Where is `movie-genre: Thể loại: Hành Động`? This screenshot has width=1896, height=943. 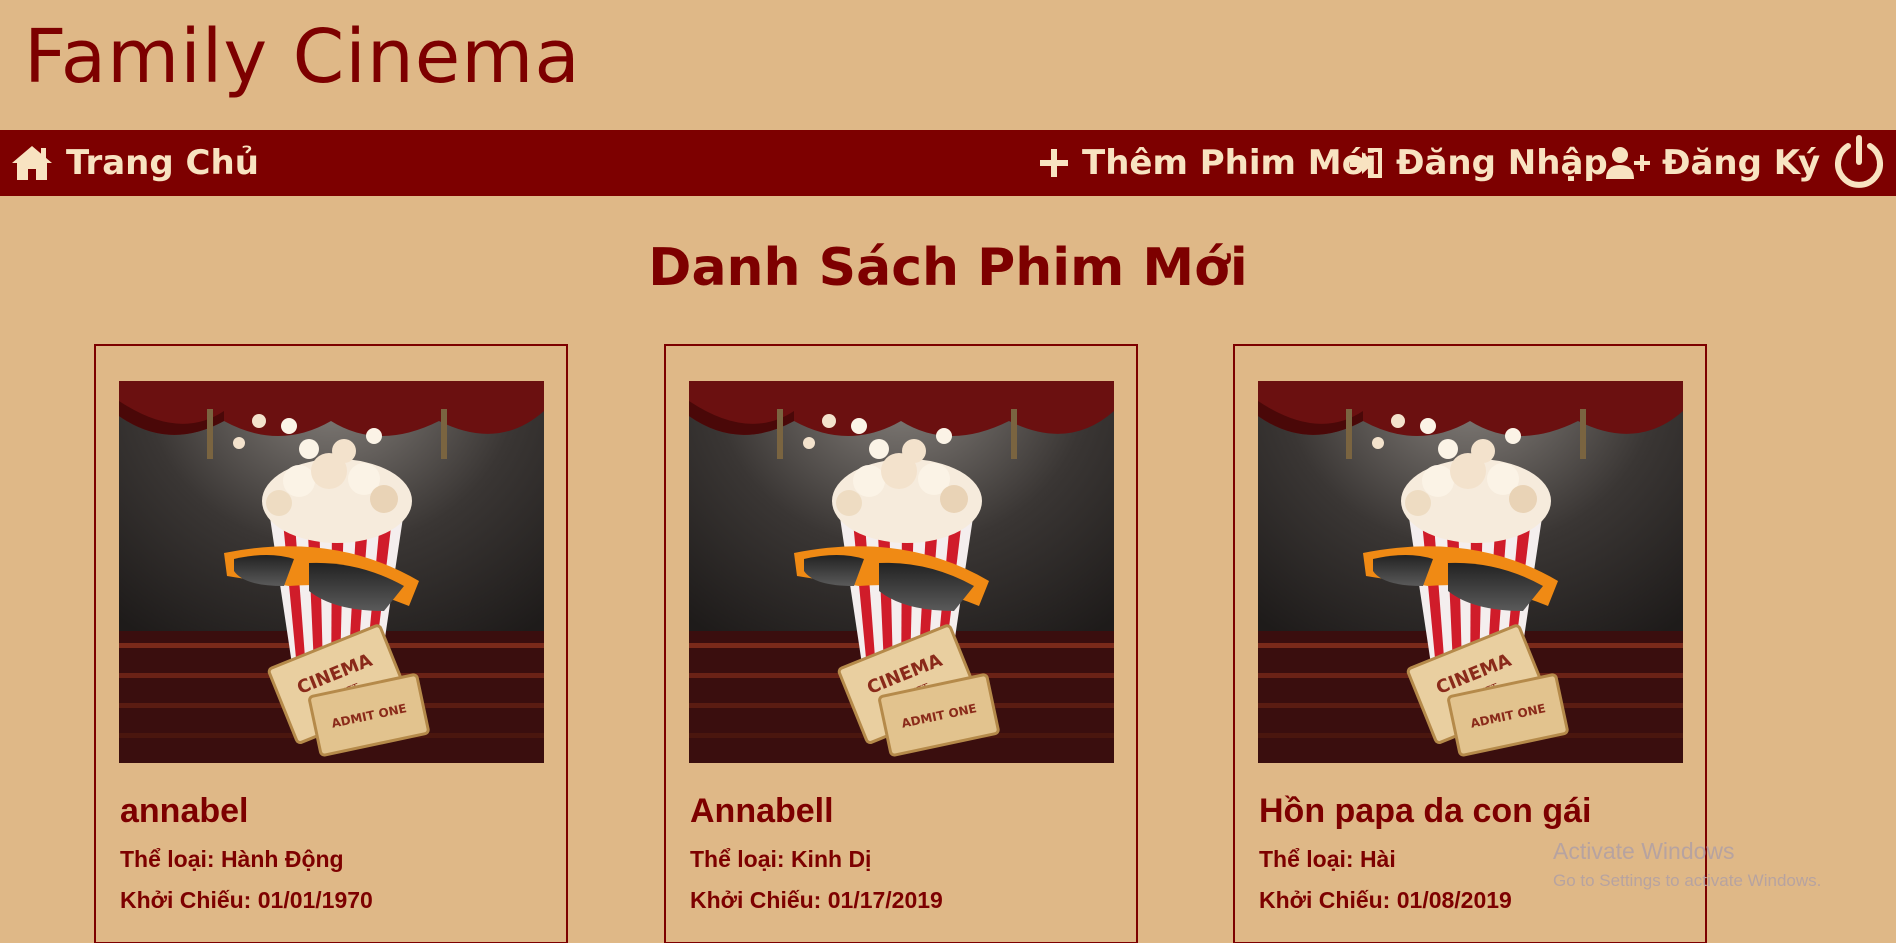 movie-genre: Thể loại: Hành Động is located at coordinates (232, 859).